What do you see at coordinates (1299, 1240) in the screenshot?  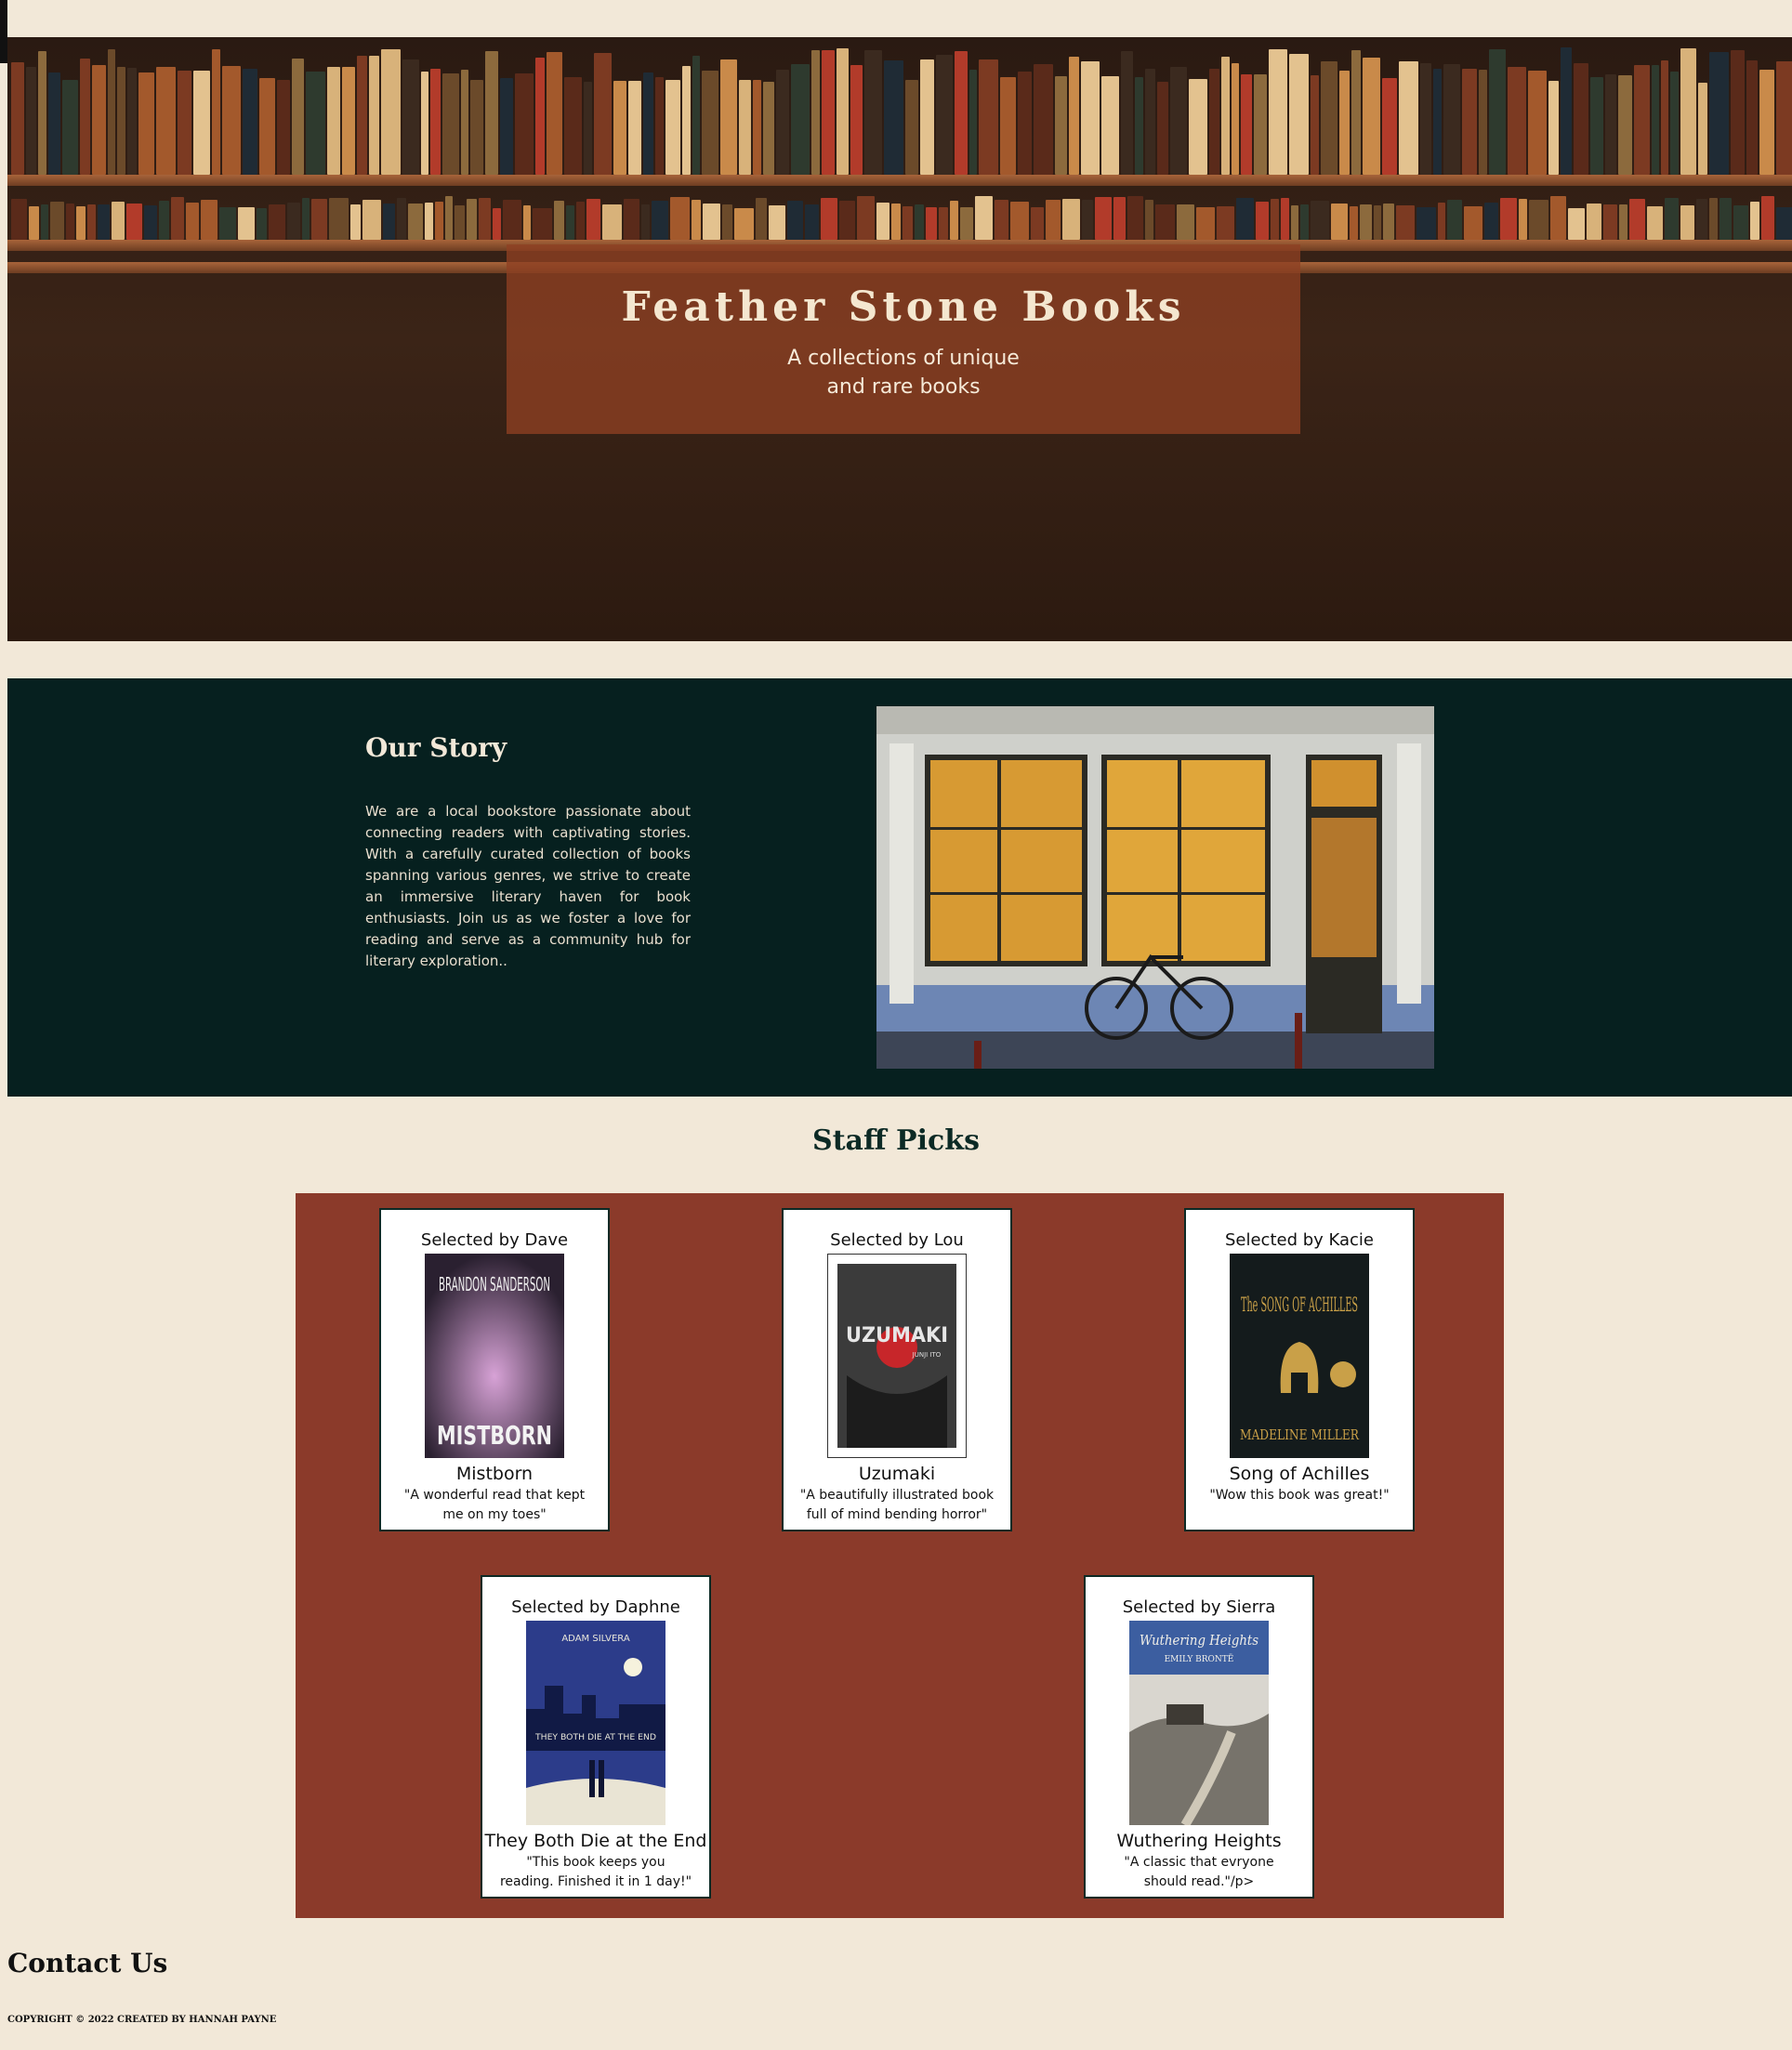 I see `pick-selector: Selected by Kacie` at bounding box center [1299, 1240].